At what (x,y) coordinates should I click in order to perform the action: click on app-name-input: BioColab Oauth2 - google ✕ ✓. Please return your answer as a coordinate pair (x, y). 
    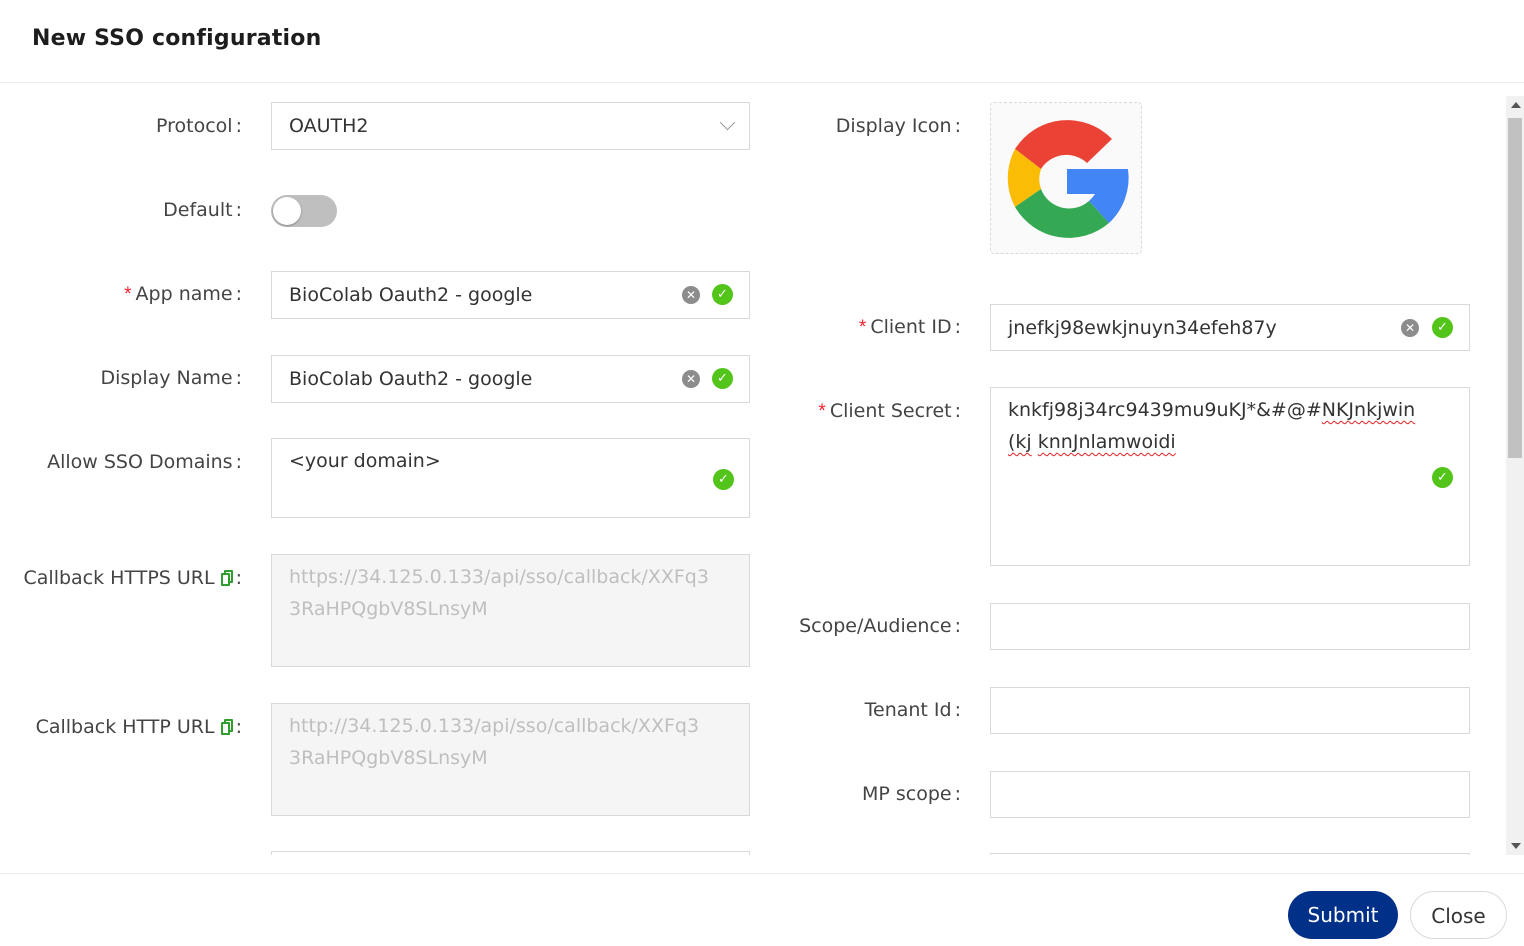
    Looking at the image, I should click on (510, 295).